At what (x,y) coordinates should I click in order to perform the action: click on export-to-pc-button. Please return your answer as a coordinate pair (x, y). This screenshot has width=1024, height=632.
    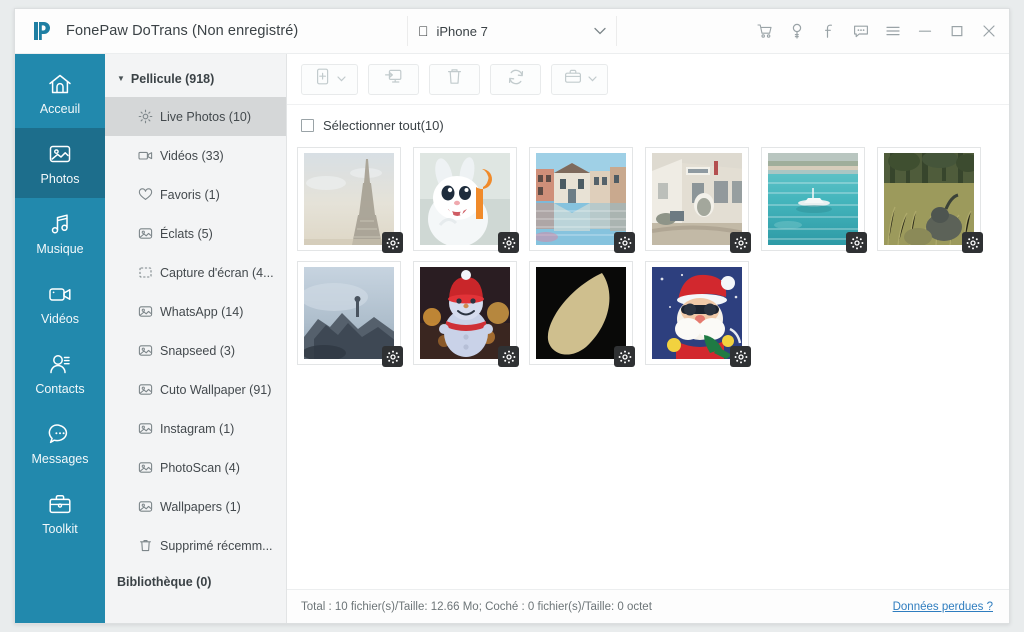
    Looking at the image, I should click on (393, 79).